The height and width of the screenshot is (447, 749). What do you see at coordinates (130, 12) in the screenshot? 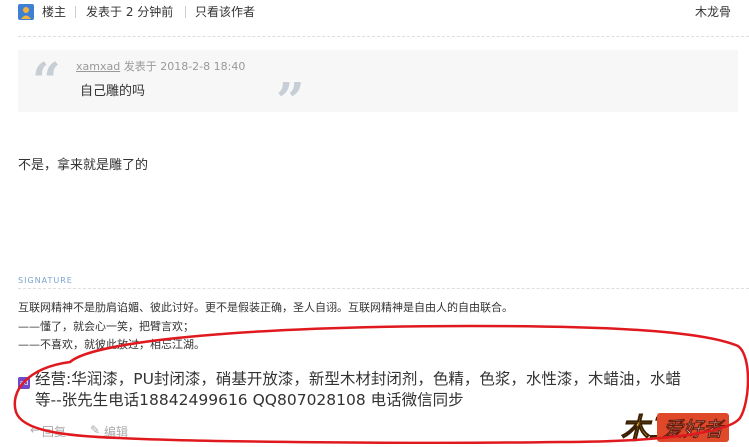
I see `post-time: 发表于 2 分钟前` at bounding box center [130, 12].